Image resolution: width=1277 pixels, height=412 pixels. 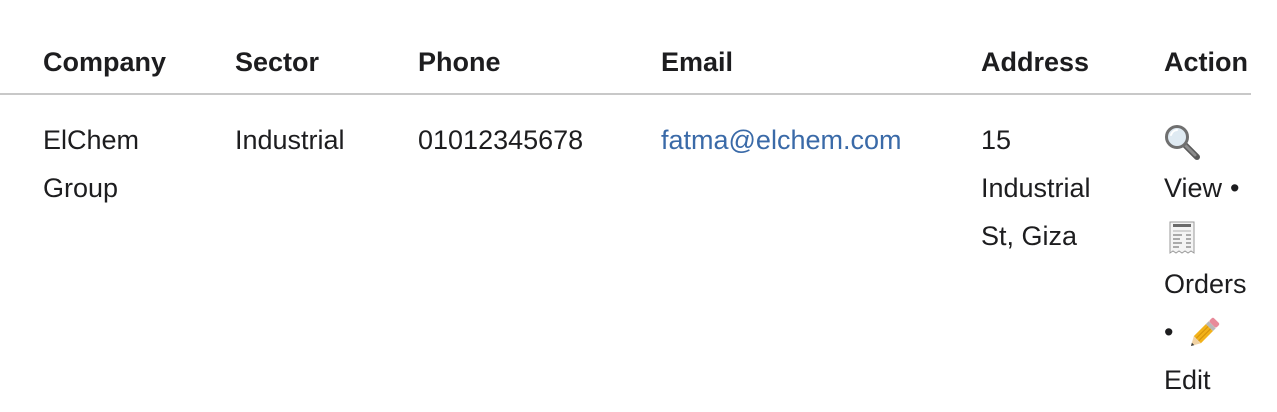 What do you see at coordinates (1035, 62) in the screenshot?
I see `column-header-address: Address` at bounding box center [1035, 62].